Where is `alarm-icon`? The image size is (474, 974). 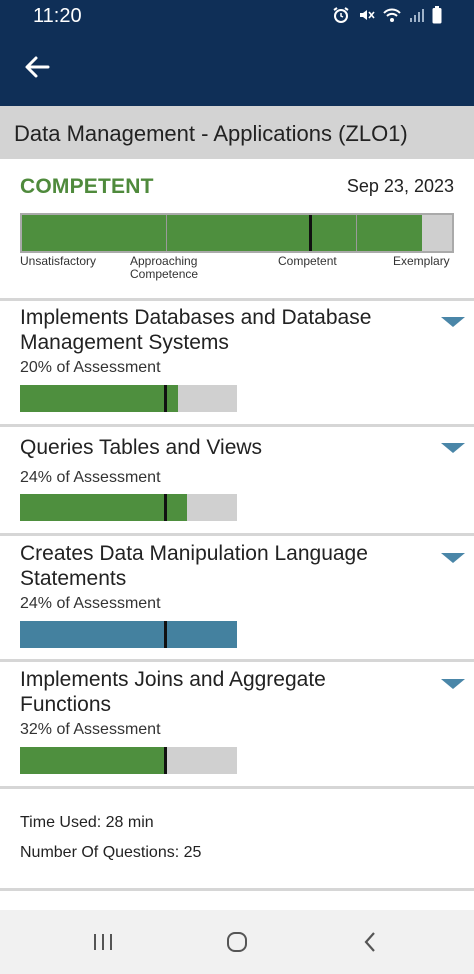 alarm-icon is located at coordinates (341, 15).